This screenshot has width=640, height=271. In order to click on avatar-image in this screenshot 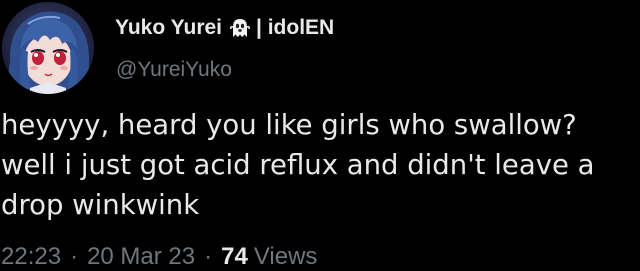, I will do `click(48, 48)`.